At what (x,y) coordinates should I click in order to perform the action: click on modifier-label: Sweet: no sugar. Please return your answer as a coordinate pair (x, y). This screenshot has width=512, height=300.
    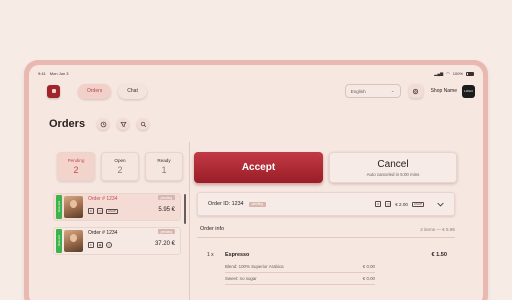
    Looking at the image, I should click on (241, 278).